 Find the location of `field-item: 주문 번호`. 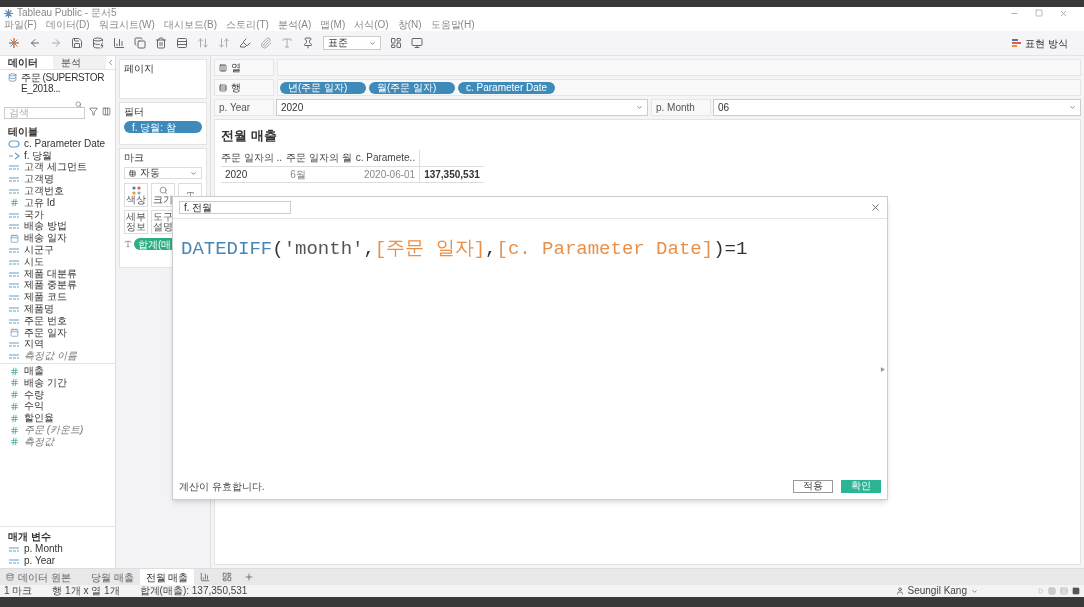

field-item: 주문 번호 is located at coordinates (45, 320).